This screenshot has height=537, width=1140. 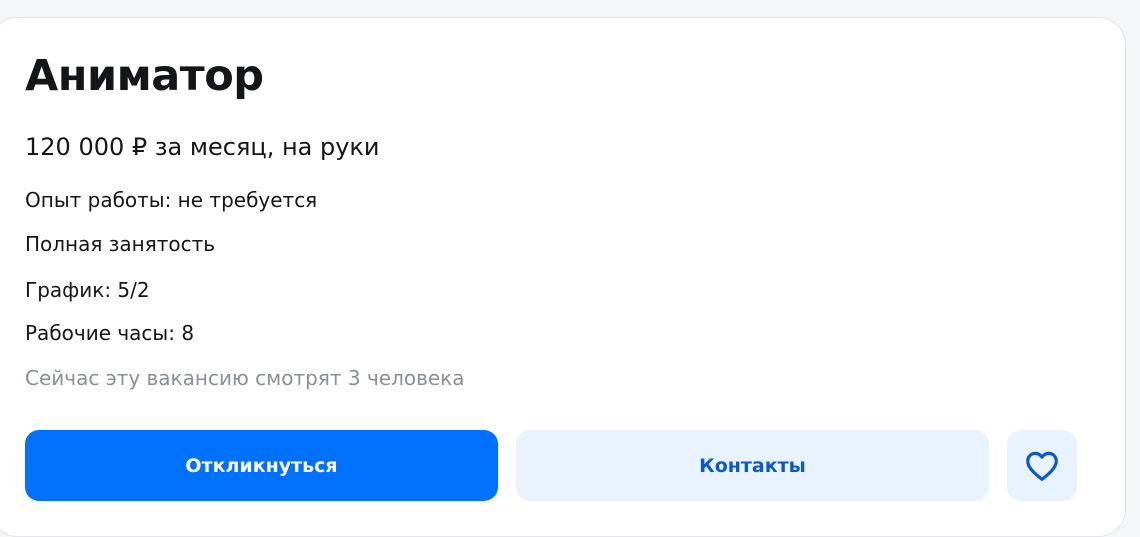 I want to click on respond-button: Откликнуться, so click(x=261, y=465).